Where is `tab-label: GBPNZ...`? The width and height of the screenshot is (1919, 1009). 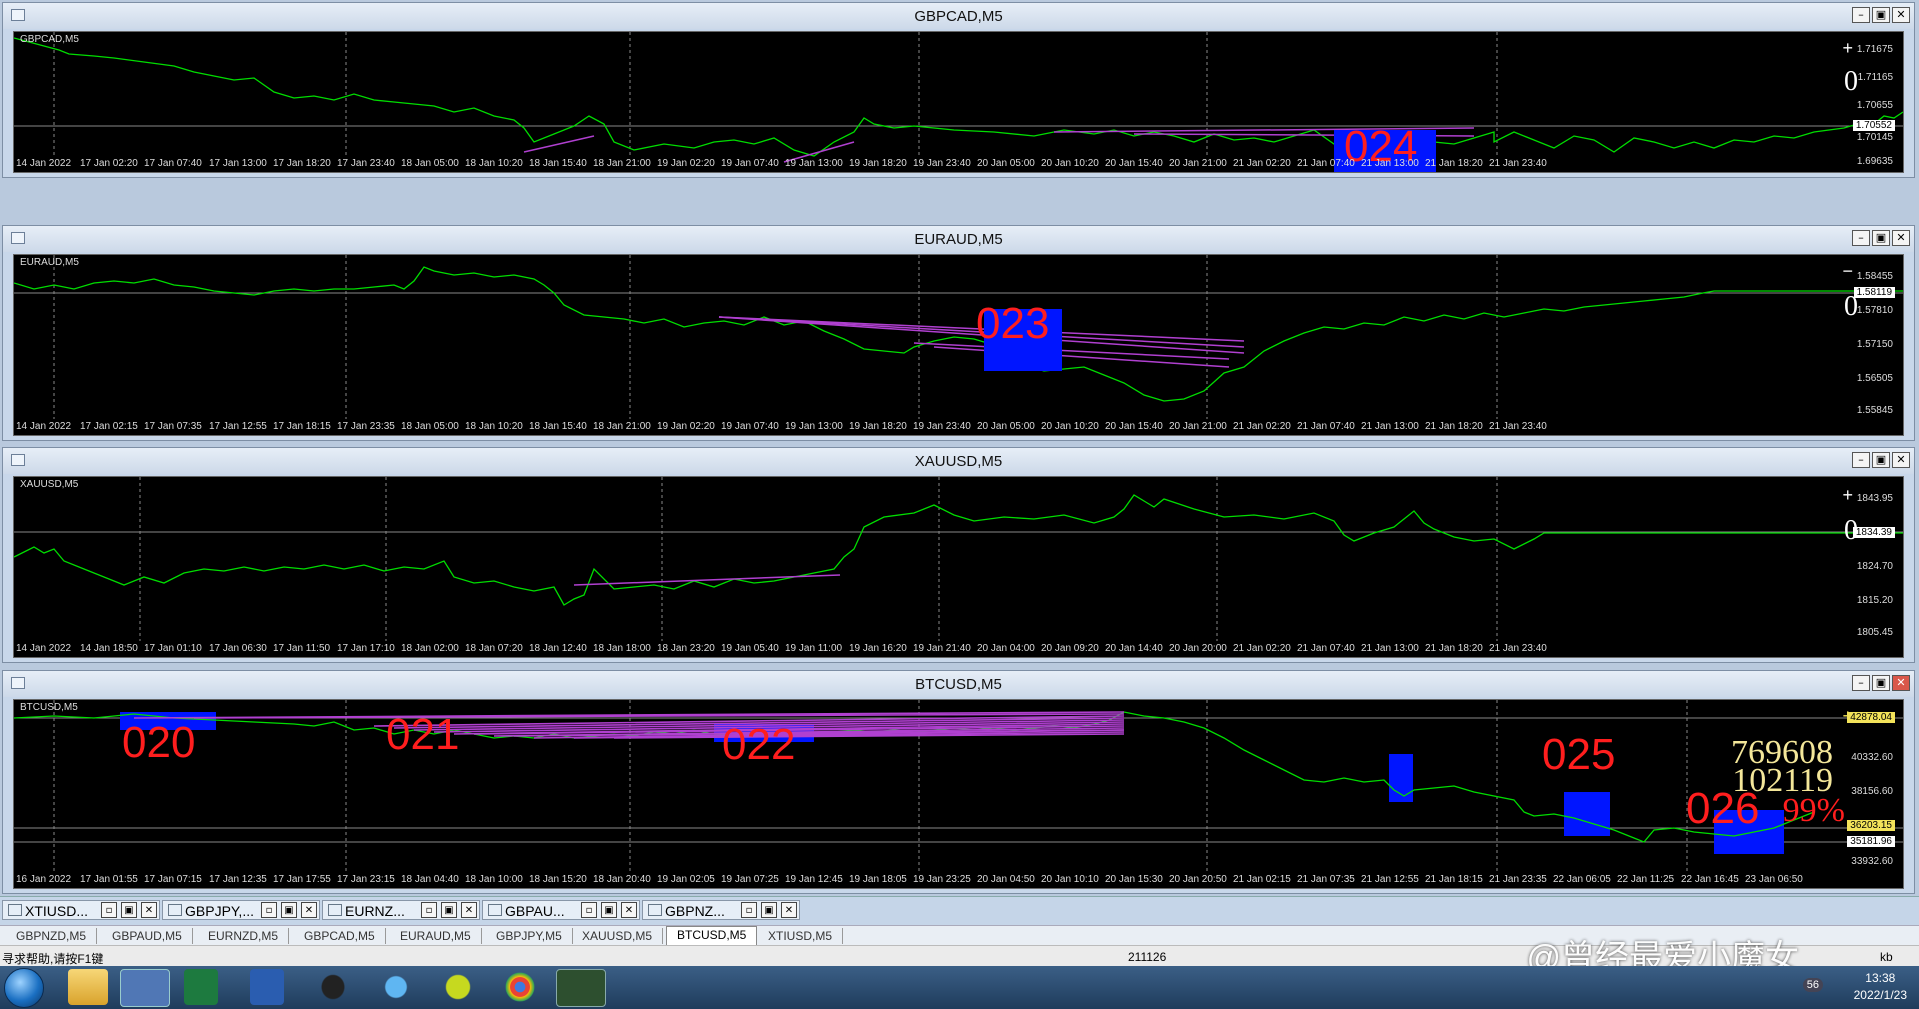 tab-label: GBPNZ... is located at coordinates (695, 911).